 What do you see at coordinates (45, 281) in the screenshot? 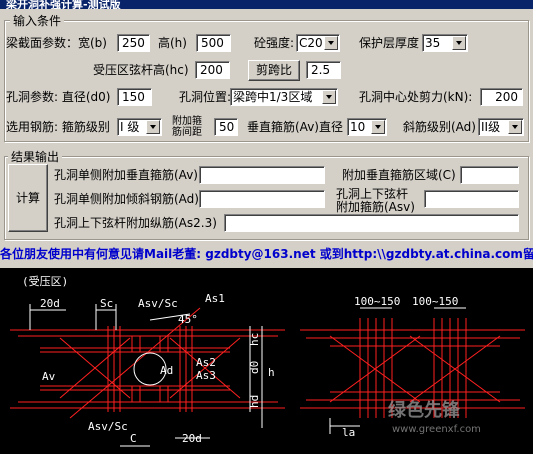
I see `zone-label: (受压区)` at bounding box center [45, 281].